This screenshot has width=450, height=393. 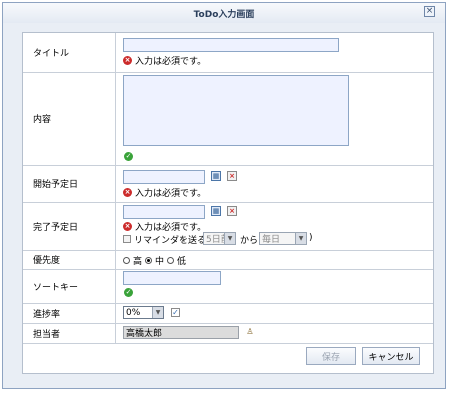 I want to click on title-error: × 入力は必須です。, so click(x=164, y=60).